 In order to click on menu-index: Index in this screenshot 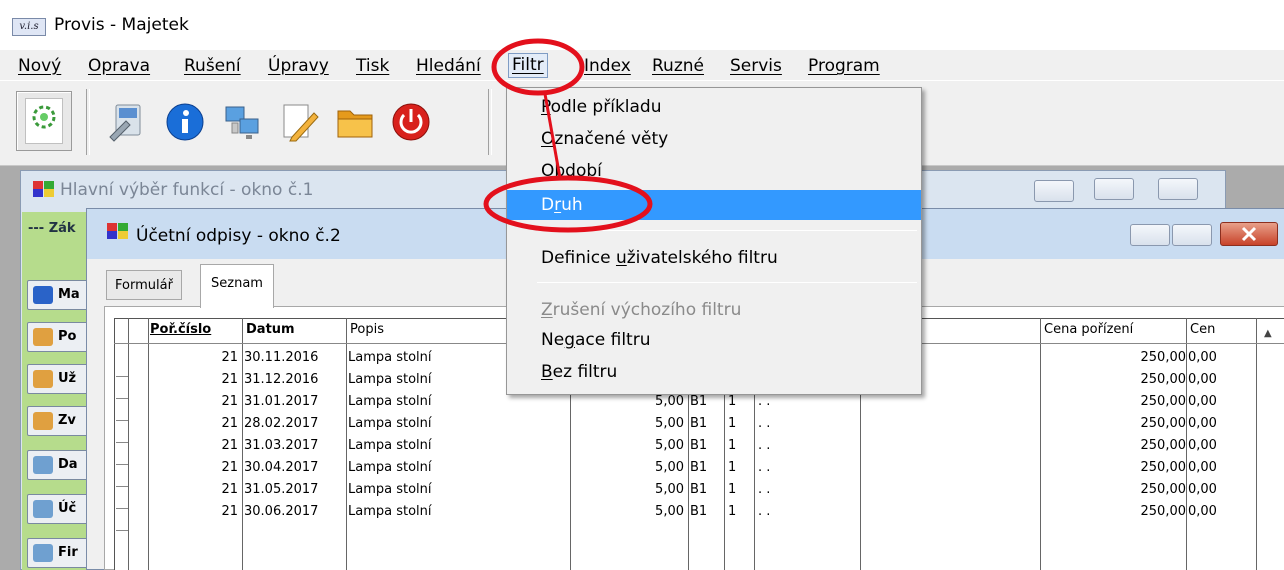, I will do `click(607, 66)`.